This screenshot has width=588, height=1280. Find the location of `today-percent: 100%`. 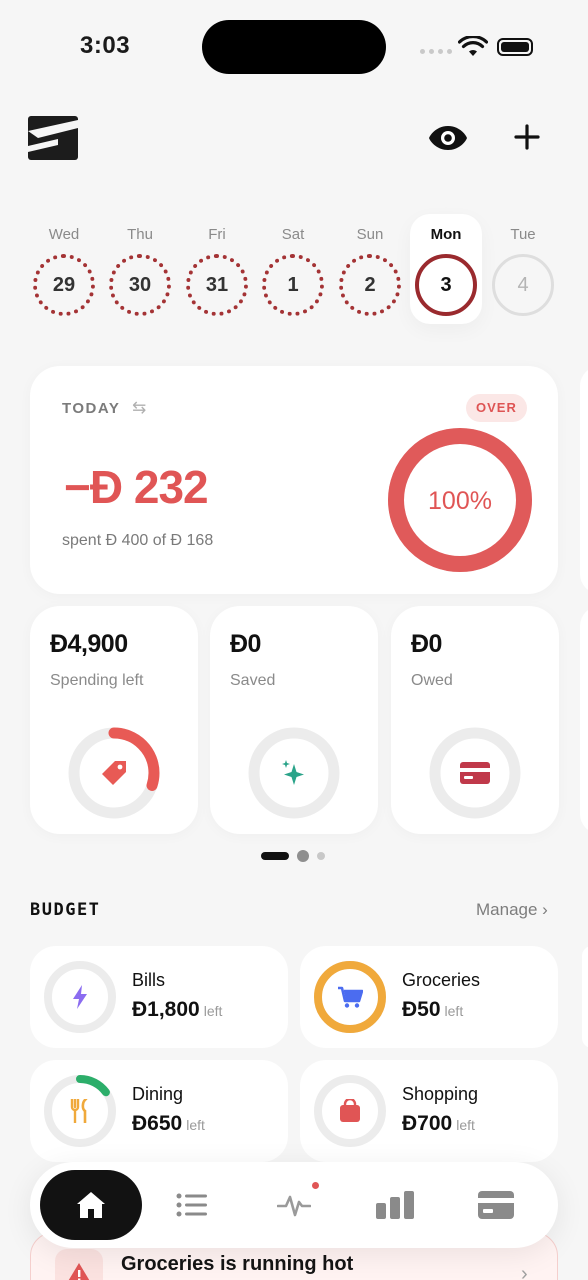

today-percent: 100% is located at coordinates (460, 501).